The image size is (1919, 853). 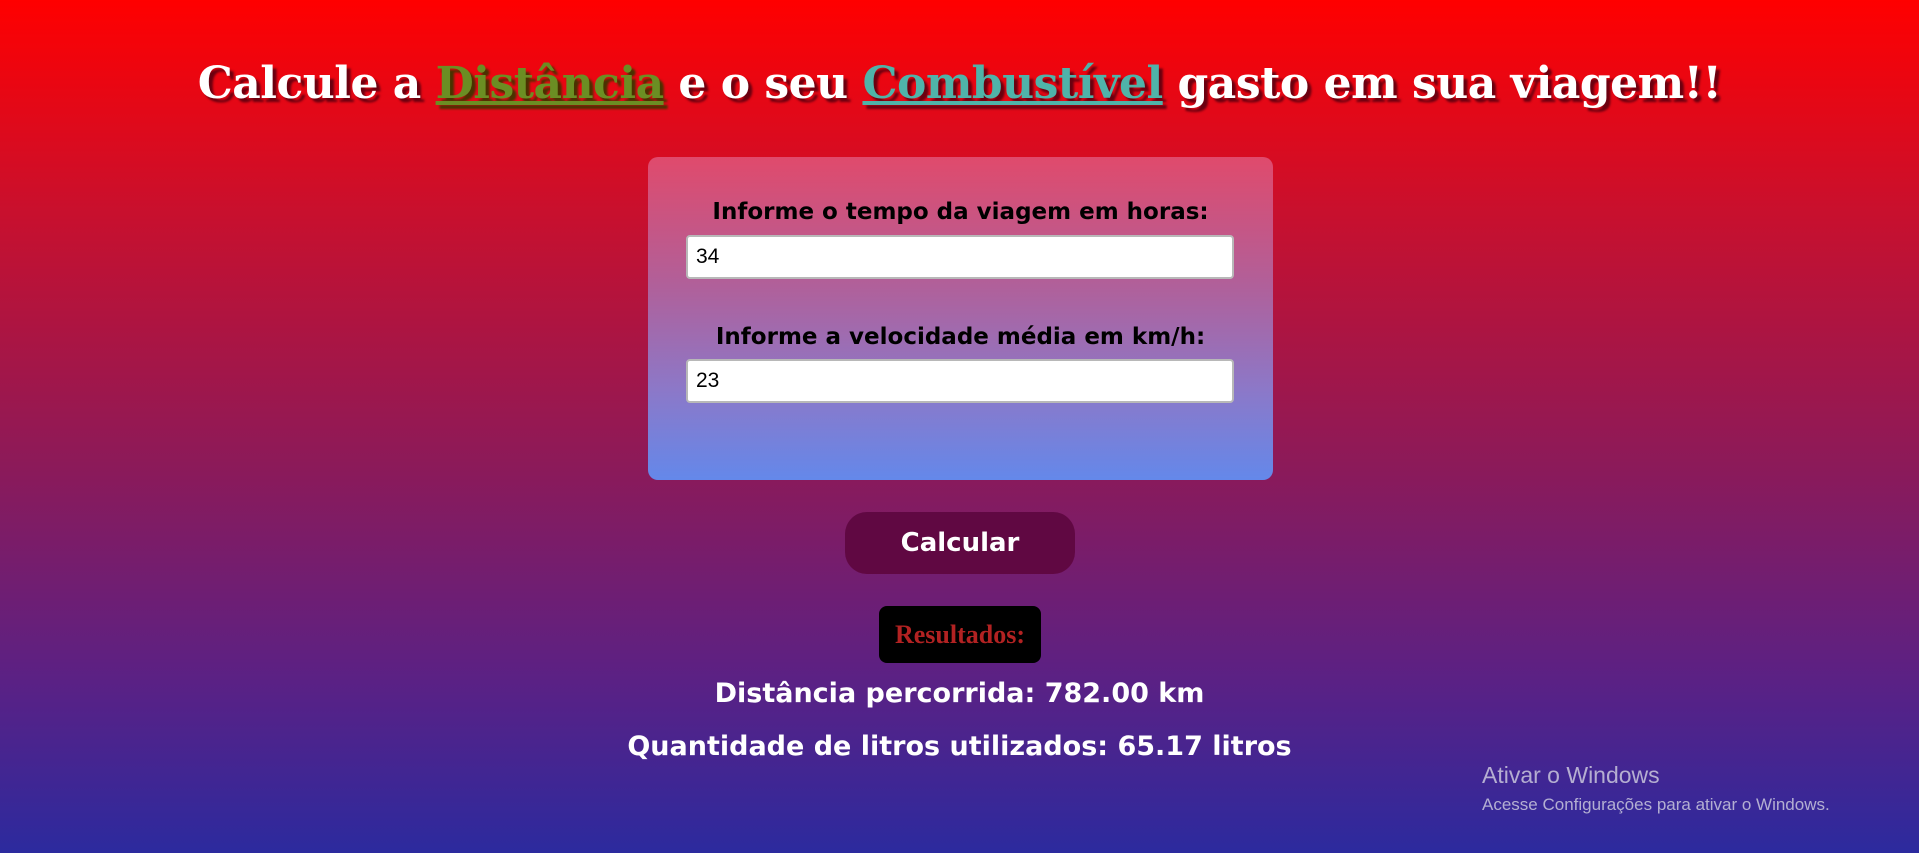 I want to click on title-suffix: gasto em sua viagem!!, so click(x=1442, y=83).